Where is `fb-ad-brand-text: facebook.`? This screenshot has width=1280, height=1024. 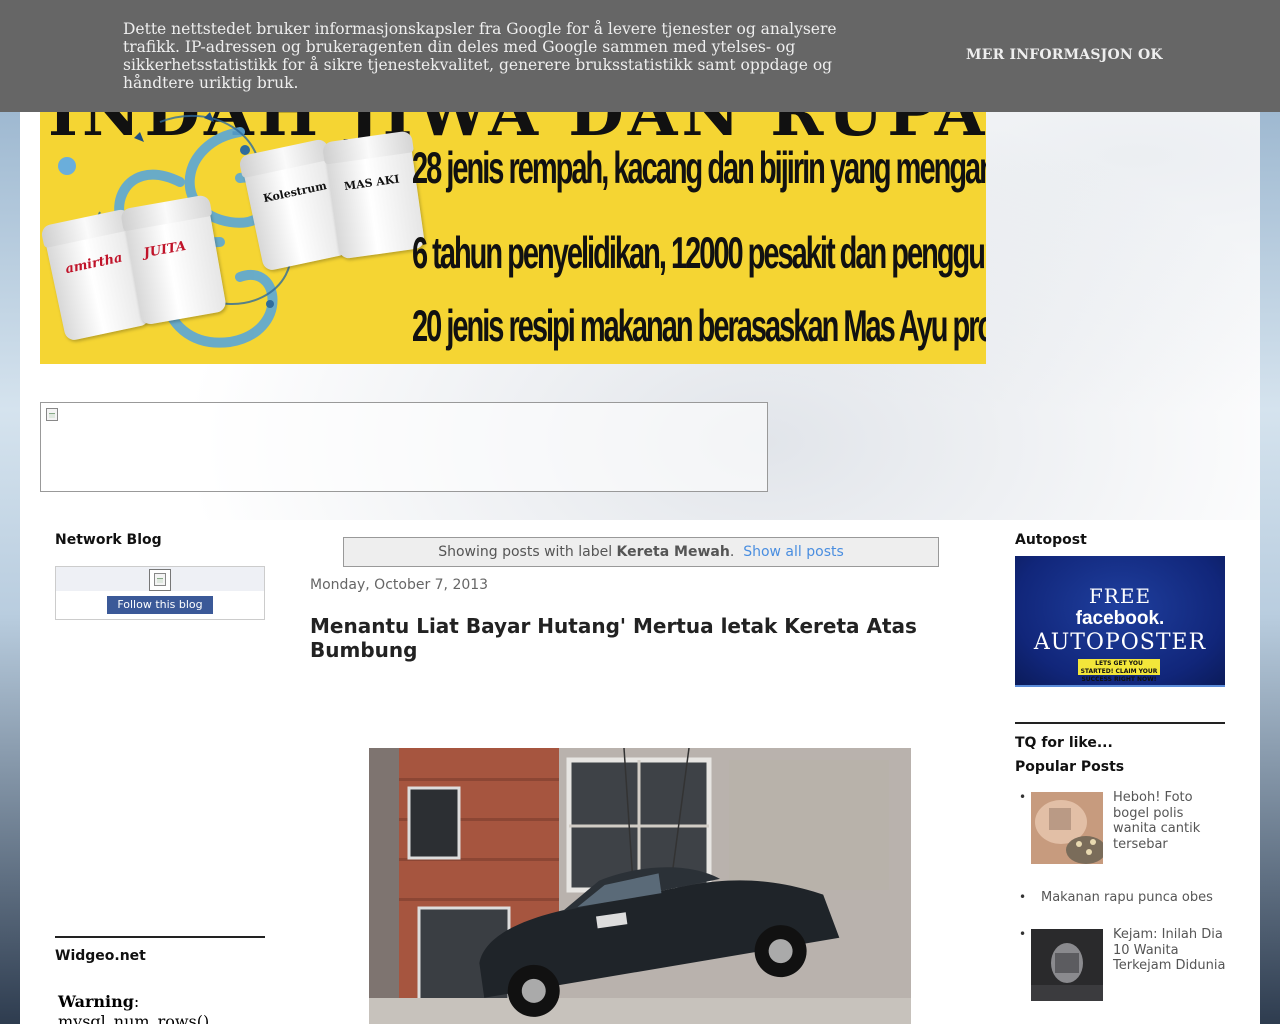
fb-ad-brand-text: facebook. is located at coordinates (1120, 618).